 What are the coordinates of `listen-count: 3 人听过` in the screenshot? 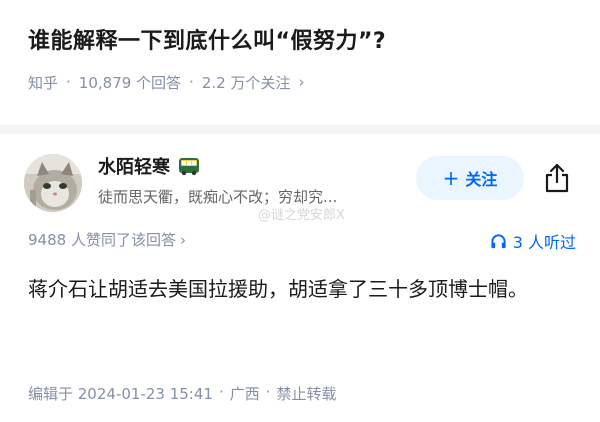 It's located at (533, 241).